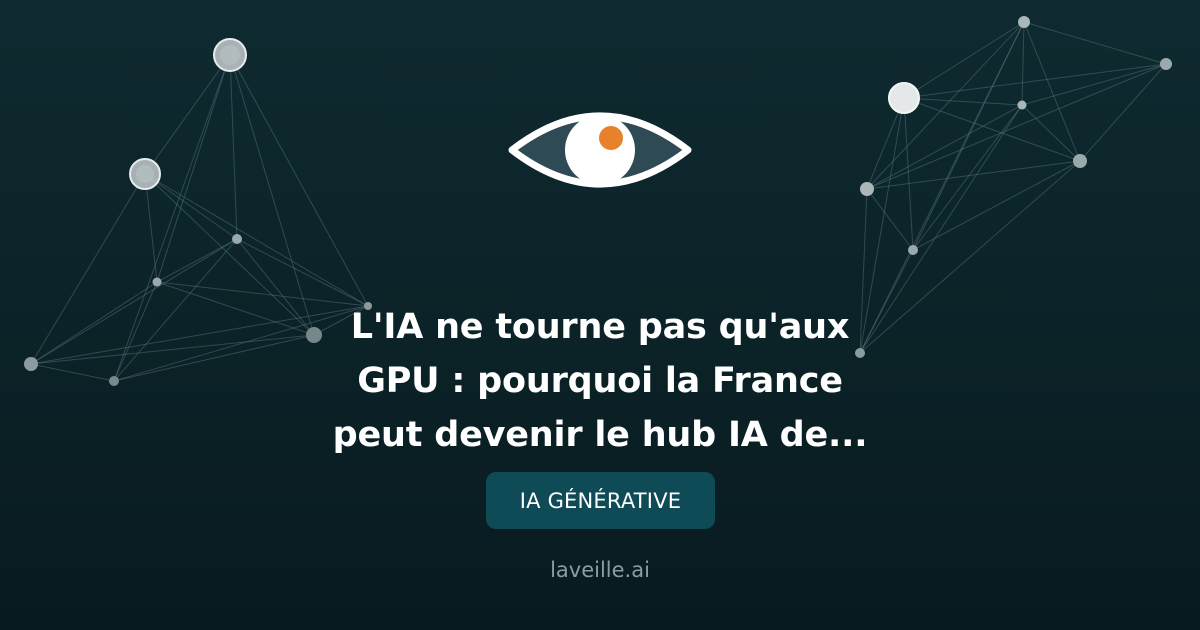 The image size is (1200, 630). I want to click on headline-line-2: GPU : pourquoi la France, so click(600, 381).